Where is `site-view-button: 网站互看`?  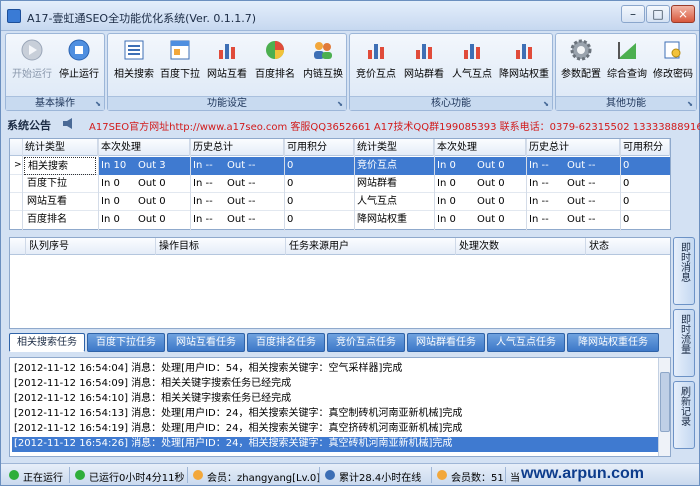
site-view-button: 网站互看 is located at coordinates (227, 61).